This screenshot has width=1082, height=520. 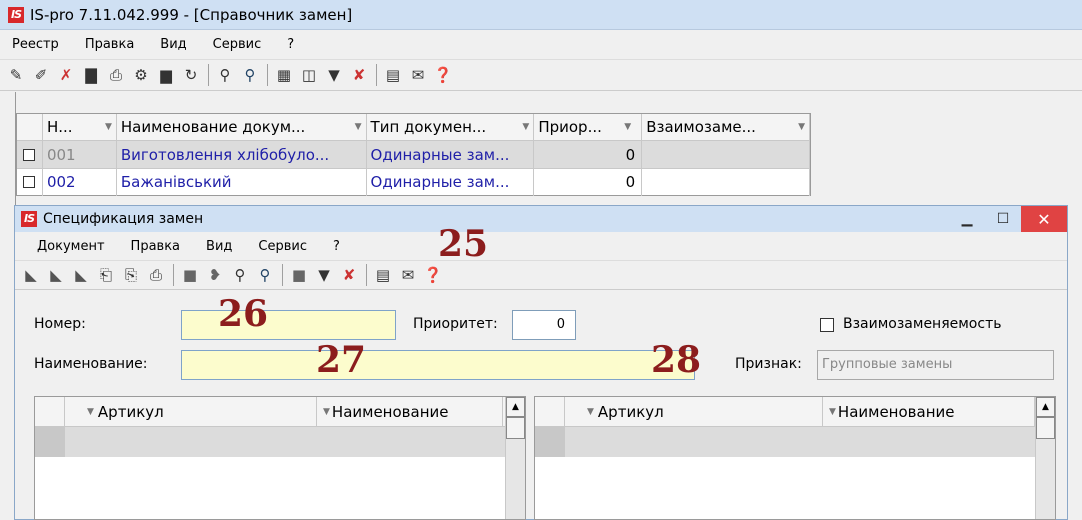 What do you see at coordinates (541, 219) in the screenshot?
I see `sub-title-bar: IS Спецификация замен ▁ ☐ ✕` at bounding box center [541, 219].